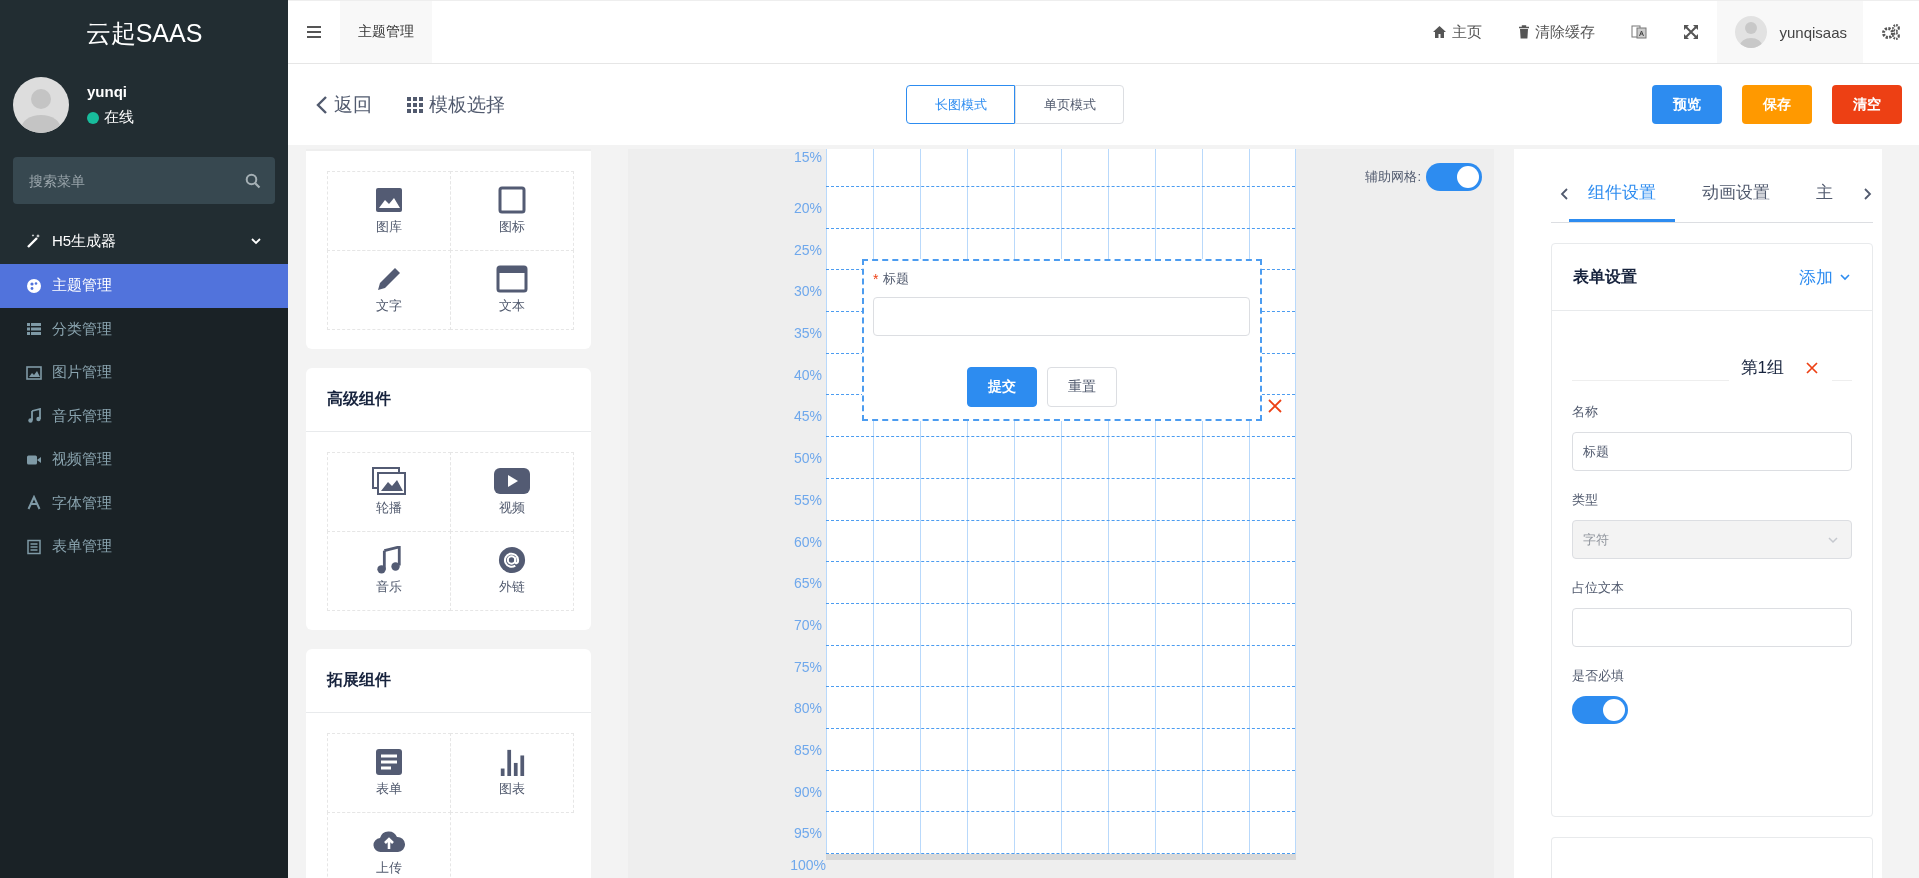 The height and width of the screenshot is (878, 1919). Describe the element at coordinates (807, 459) in the screenshot. I see `ruler-label: 50%` at that location.